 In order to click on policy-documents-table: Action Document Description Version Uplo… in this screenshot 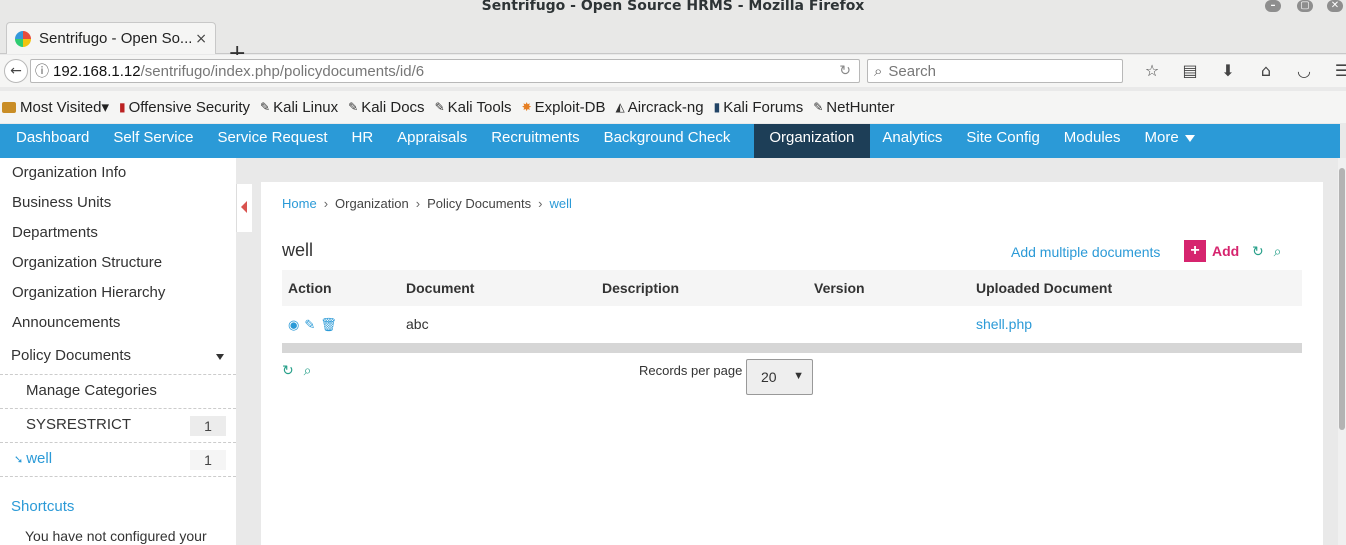, I will do `click(792, 306)`.